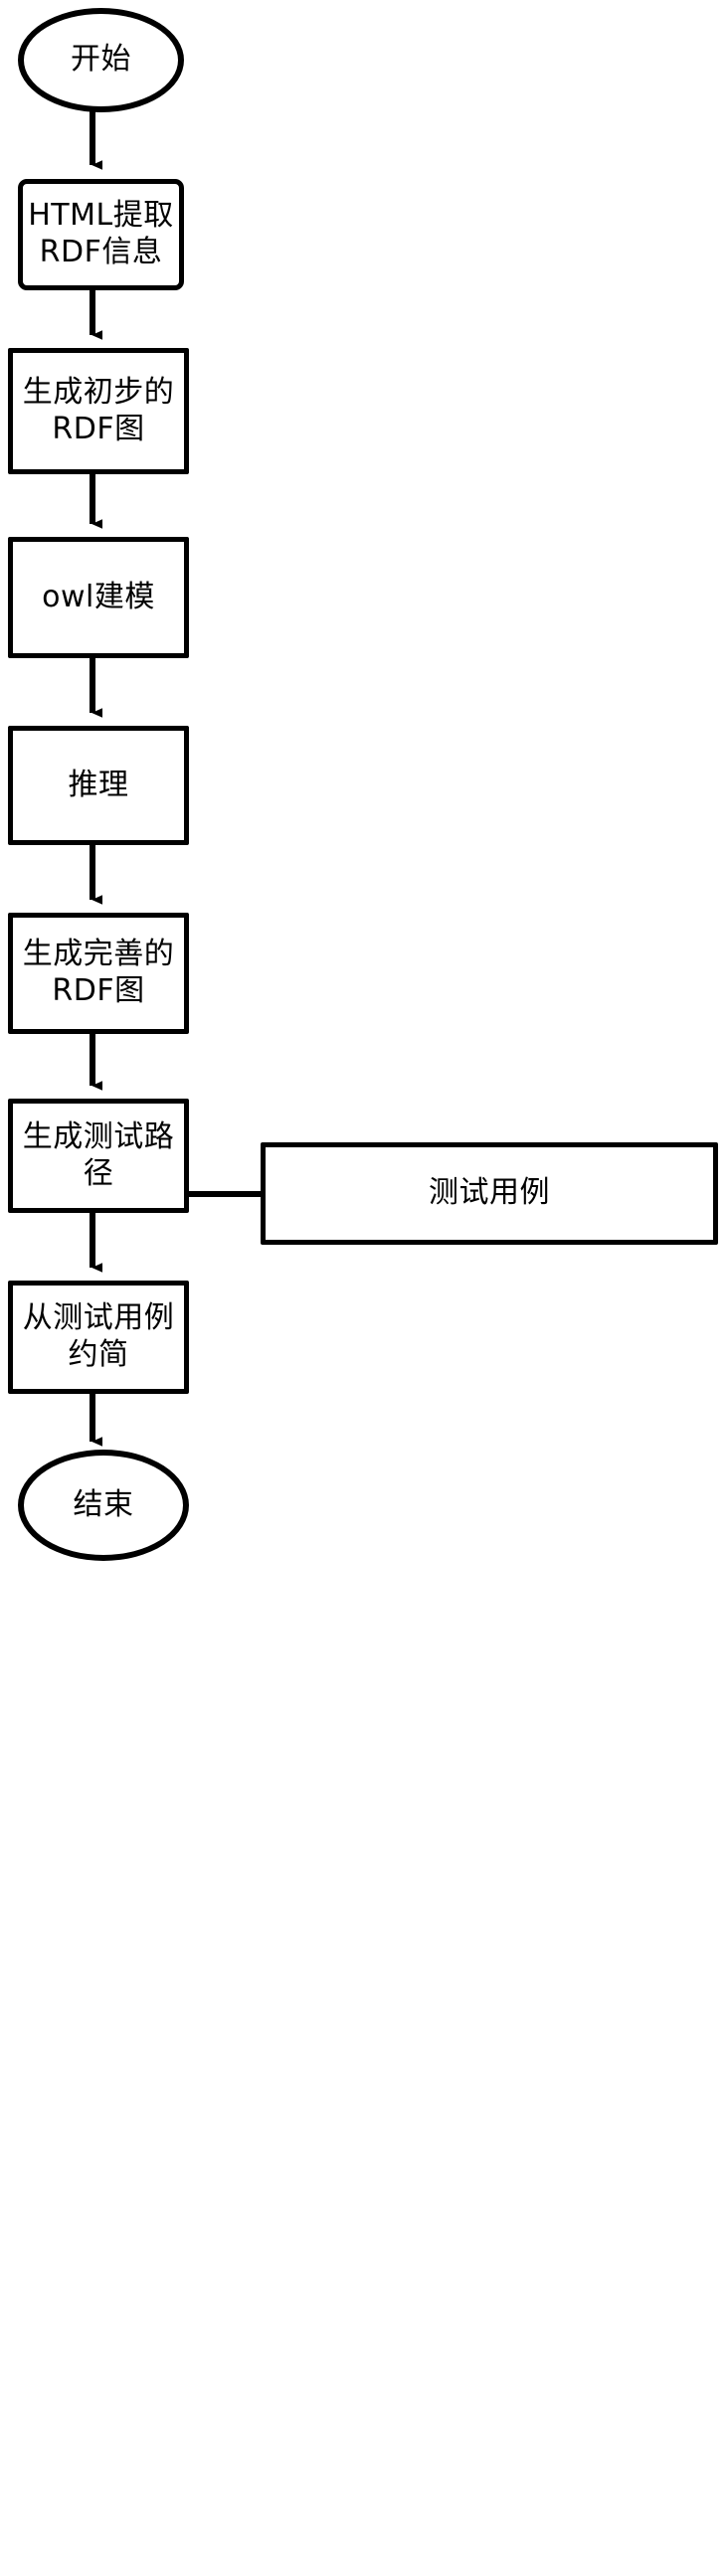  I want to click on node-end: 结束, so click(103, 1505).